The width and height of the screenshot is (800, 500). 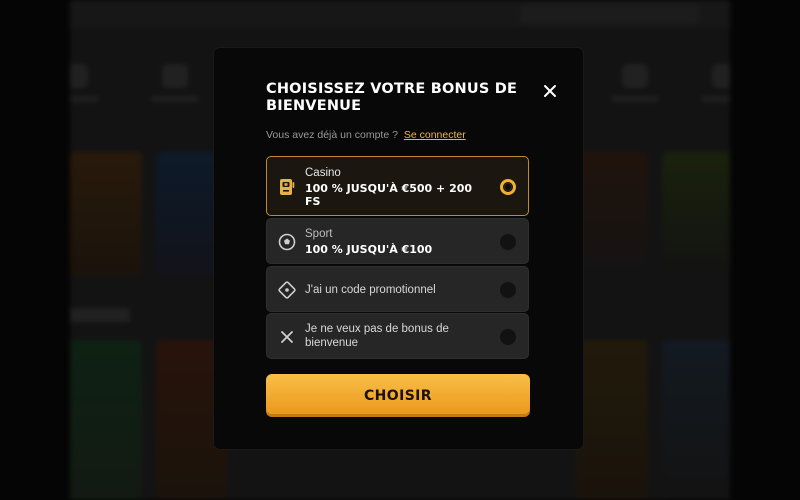 What do you see at coordinates (323, 173) in the screenshot?
I see `option-label: Casino` at bounding box center [323, 173].